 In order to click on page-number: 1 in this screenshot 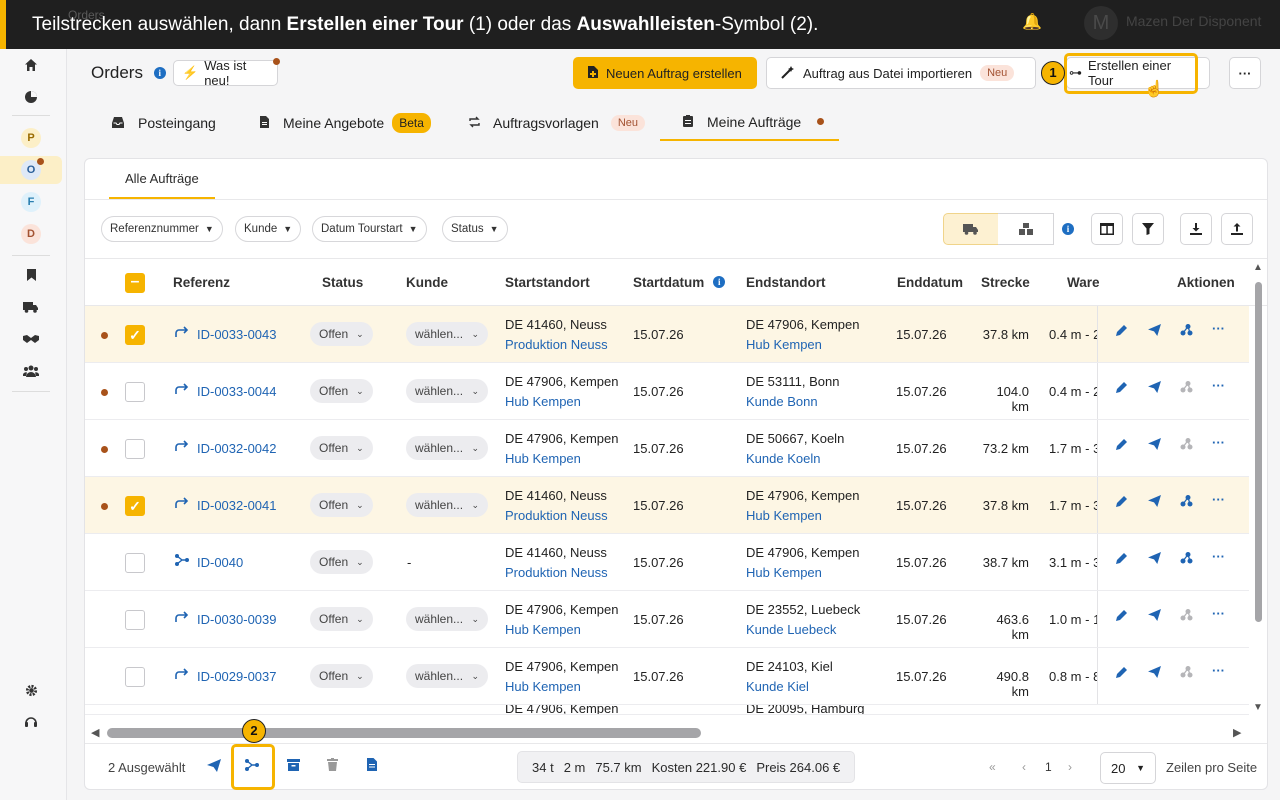, I will do `click(1048, 767)`.